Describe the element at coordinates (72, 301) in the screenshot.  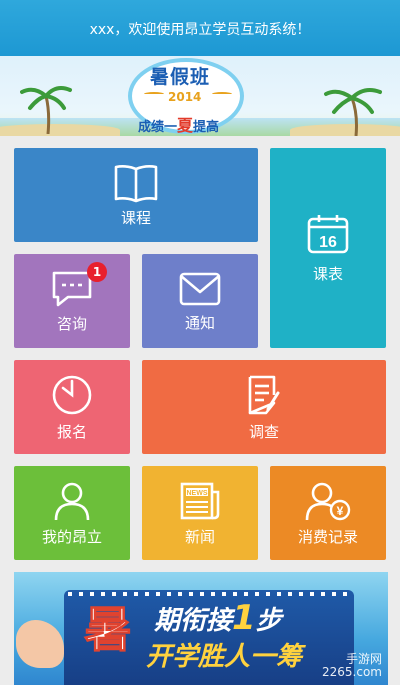
I see `tile-consult: 咨询` at that location.